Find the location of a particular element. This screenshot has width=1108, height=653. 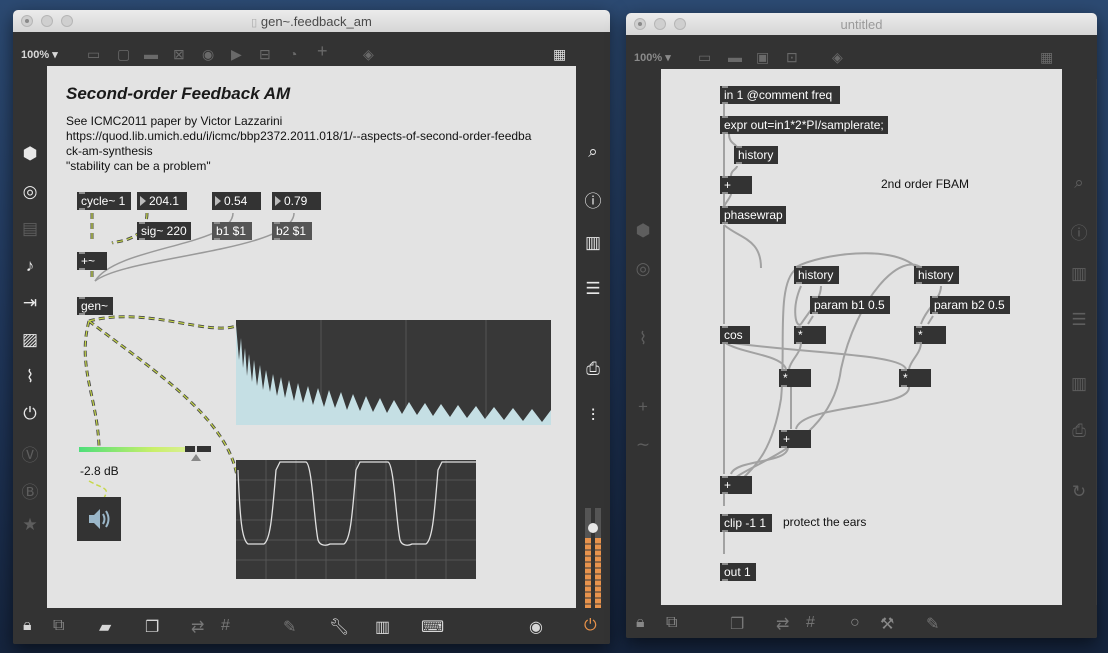

plus-object-0: + is located at coordinates (736, 185).